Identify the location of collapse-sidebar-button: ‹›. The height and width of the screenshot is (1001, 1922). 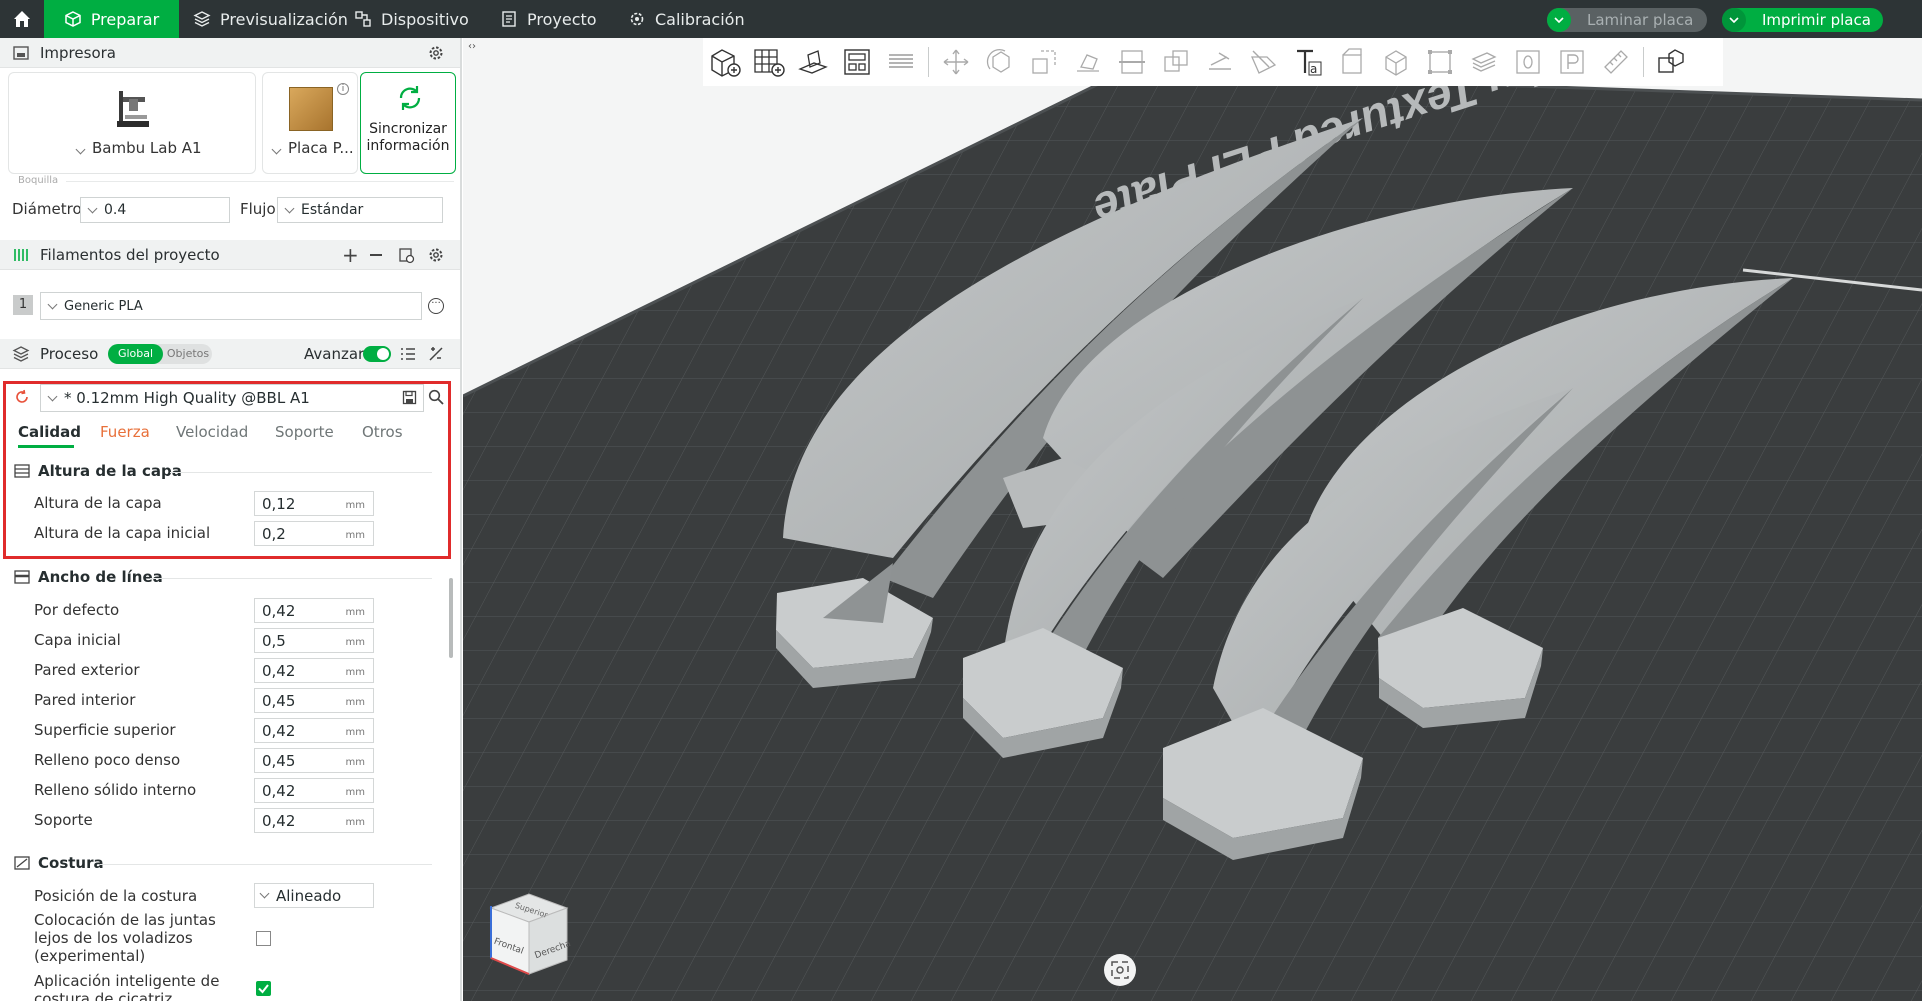
(472, 47).